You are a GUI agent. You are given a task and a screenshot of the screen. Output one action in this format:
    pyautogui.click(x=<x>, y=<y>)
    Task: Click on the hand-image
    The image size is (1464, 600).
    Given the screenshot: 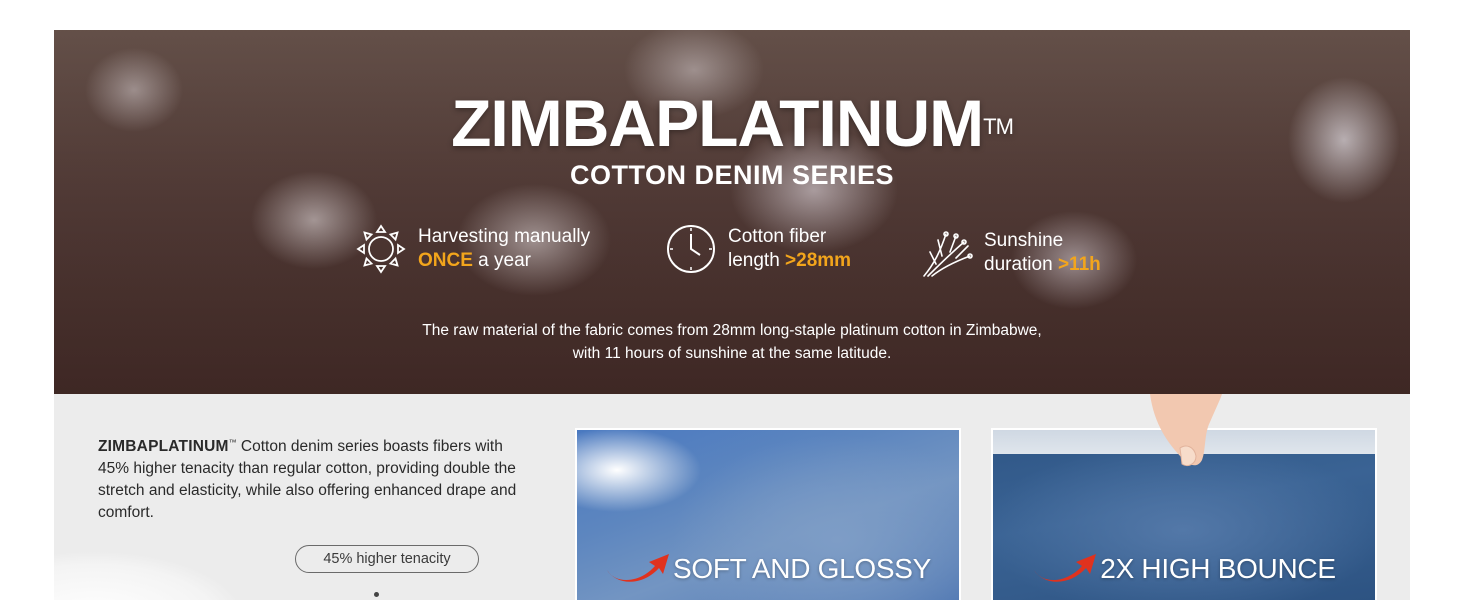 What is the action you would take?
    pyautogui.click(x=1186, y=430)
    